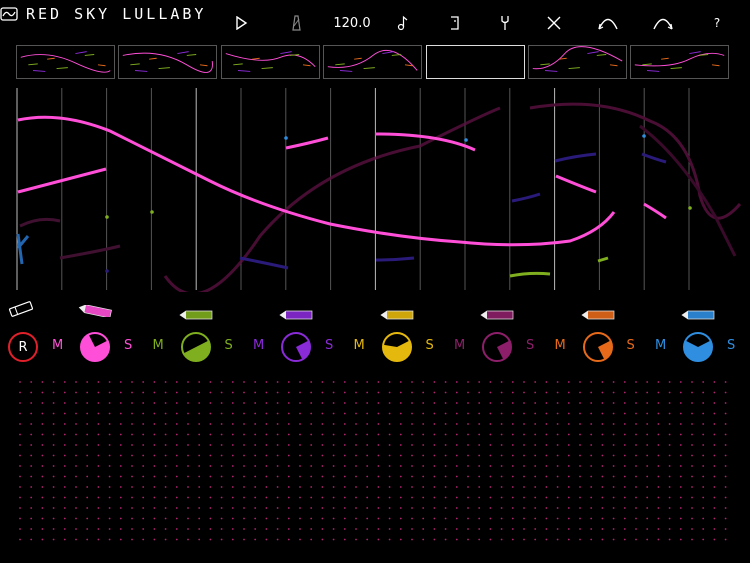 Image resolution: width=750 pixels, height=563 pixels. I want to click on song-title: RED SKY LULLABY, so click(116, 14).